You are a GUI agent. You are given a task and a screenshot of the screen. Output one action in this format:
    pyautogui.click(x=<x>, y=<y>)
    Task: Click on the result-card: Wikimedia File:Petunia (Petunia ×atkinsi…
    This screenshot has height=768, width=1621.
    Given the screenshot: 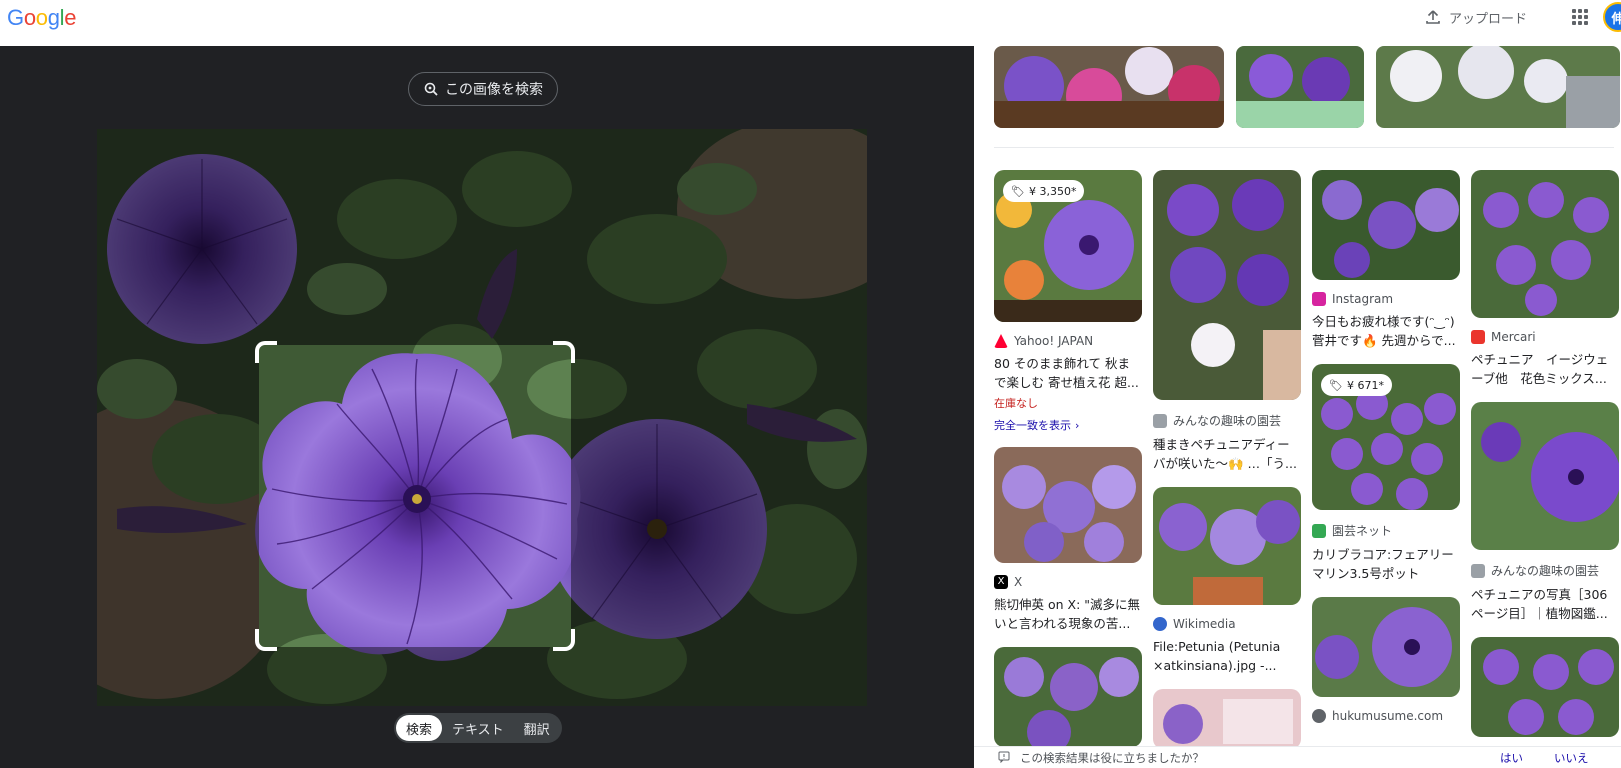 What is the action you would take?
    pyautogui.click(x=1227, y=581)
    